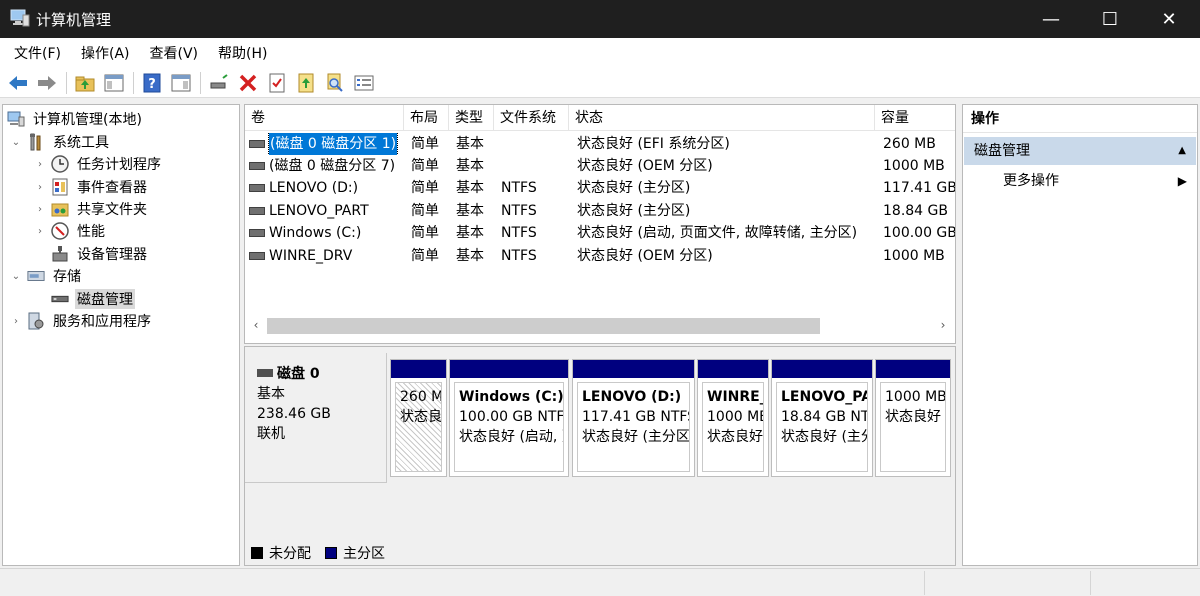 The width and height of the screenshot is (1200, 596). Describe the element at coordinates (600, 53) in the screenshot. I see `menu-bar: 文件(F) 操作(A) 查看(V) 帮助(H)` at that location.